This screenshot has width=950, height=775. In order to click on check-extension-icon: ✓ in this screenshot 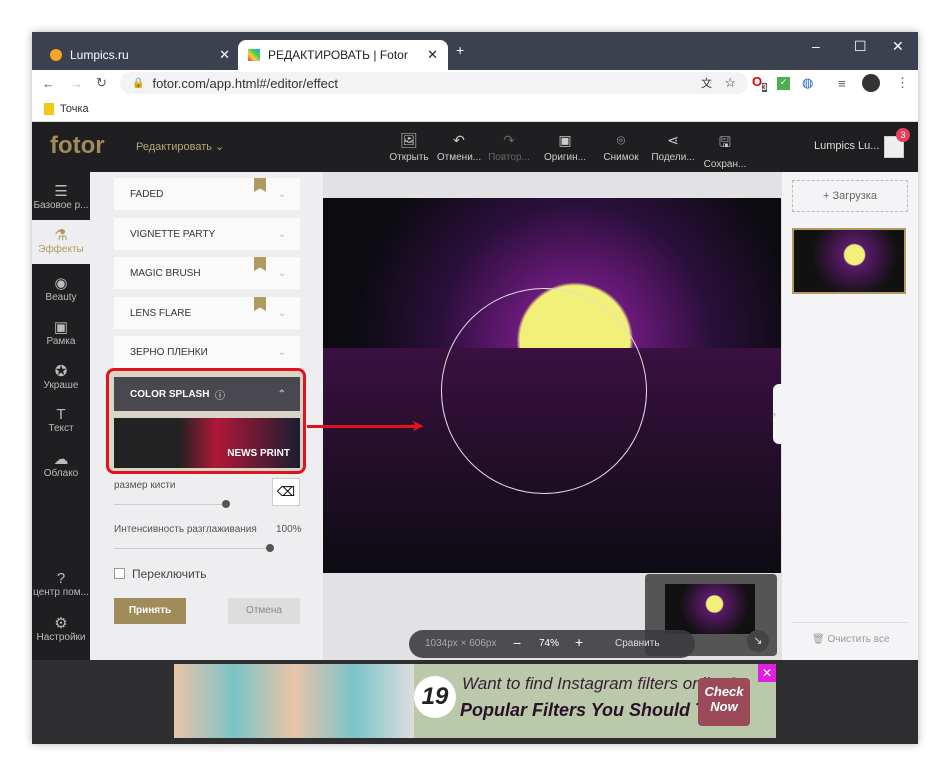, I will do `click(783, 83)`.